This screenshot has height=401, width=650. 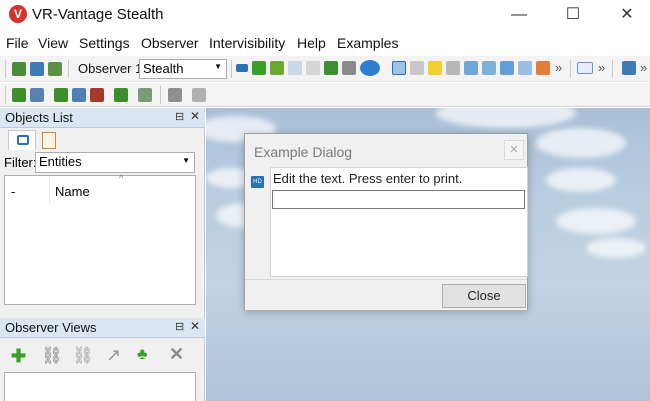 I want to click on filter-icon, so click(x=349, y=68).